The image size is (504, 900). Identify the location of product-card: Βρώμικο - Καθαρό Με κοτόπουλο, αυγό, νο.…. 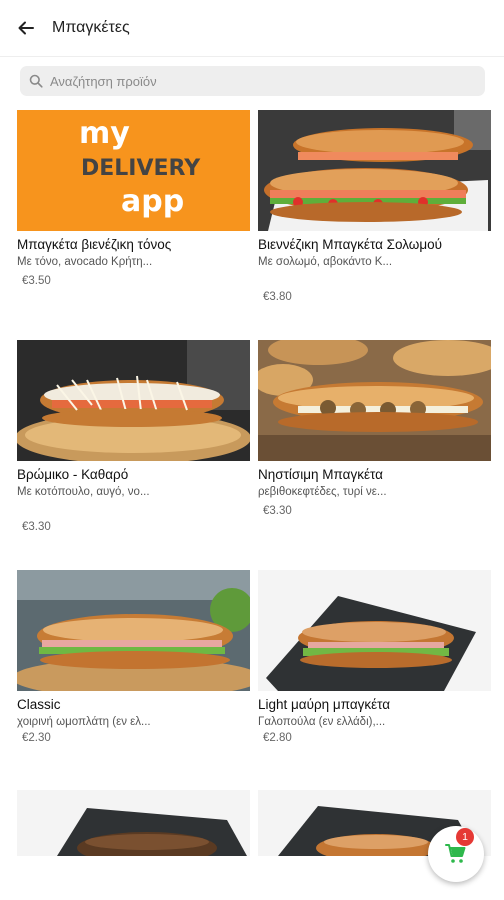
(133, 436).